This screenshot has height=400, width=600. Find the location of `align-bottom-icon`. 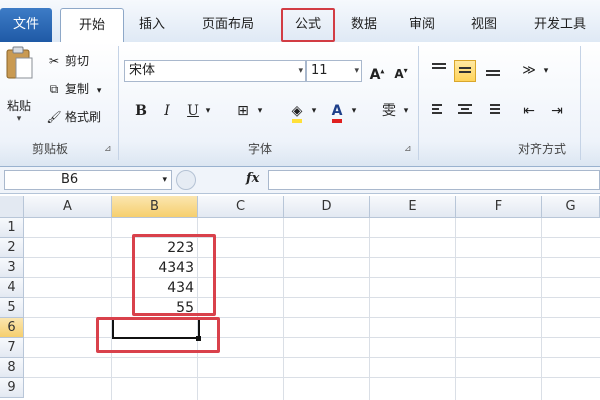

align-bottom-icon is located at coordinates (493, 74).